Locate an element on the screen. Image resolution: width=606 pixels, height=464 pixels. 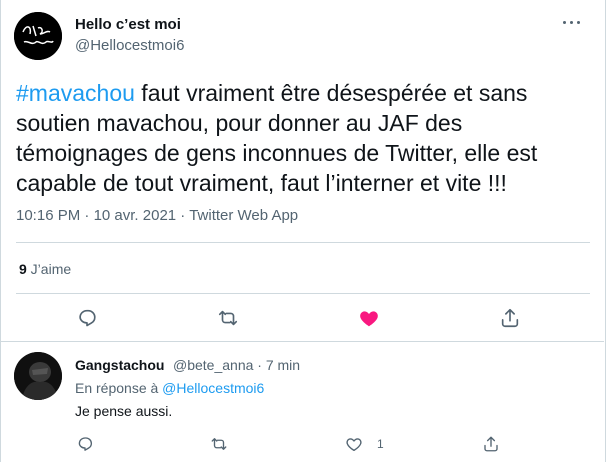
display-name: Hello c’est moi is located at coordinates (128, 24).